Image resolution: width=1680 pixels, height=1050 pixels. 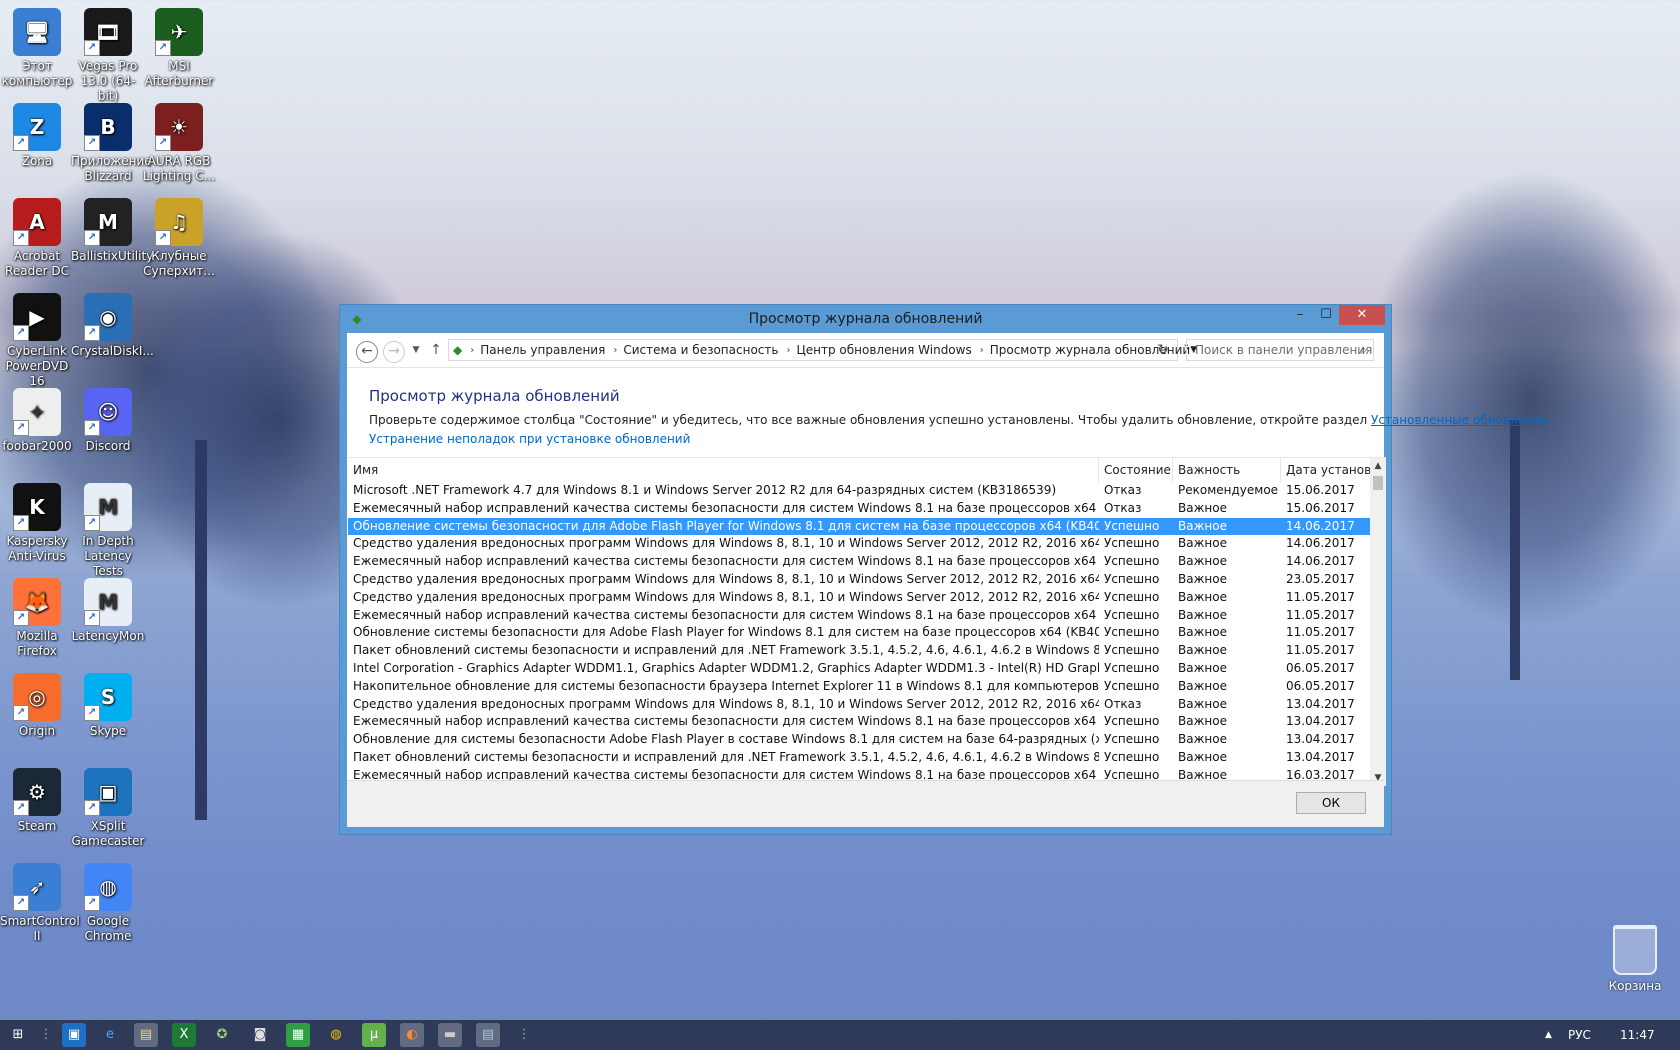 I want to click on desktop-icon: ✦ ↗ foobar2000, so click(x=37, y=421).